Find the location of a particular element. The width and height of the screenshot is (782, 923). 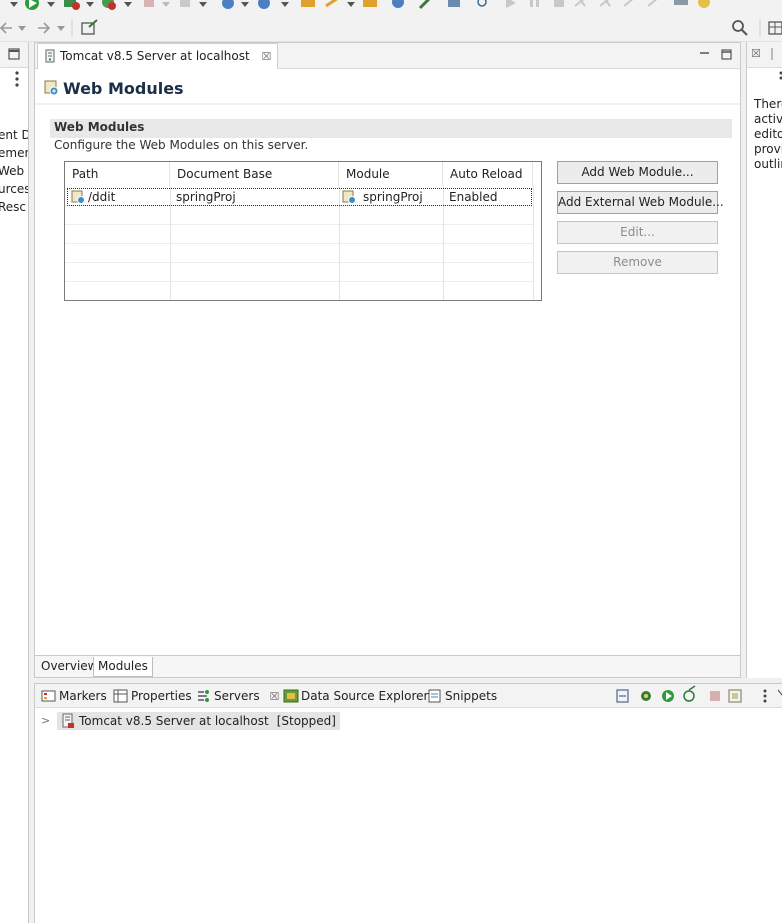

stop-badge-icon is located at coordinates (76, 6).